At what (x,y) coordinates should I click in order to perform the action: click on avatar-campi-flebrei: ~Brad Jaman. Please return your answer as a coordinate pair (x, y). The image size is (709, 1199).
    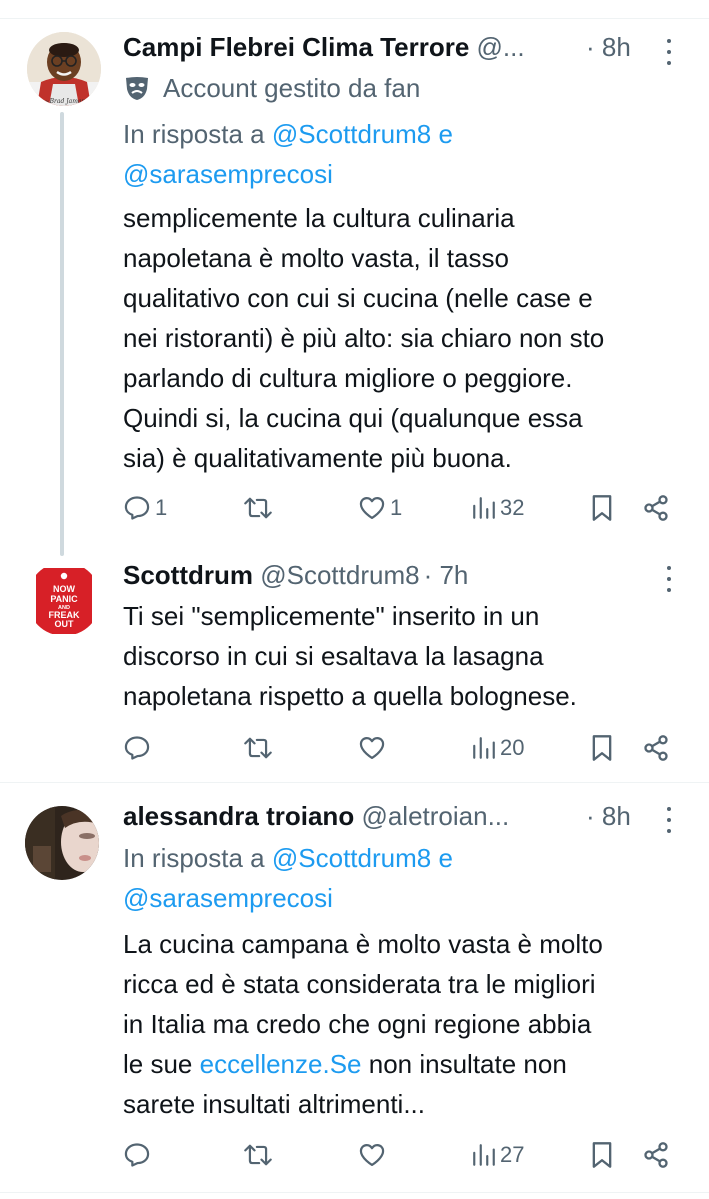
    Looking at the image, I should click on (64, 69).